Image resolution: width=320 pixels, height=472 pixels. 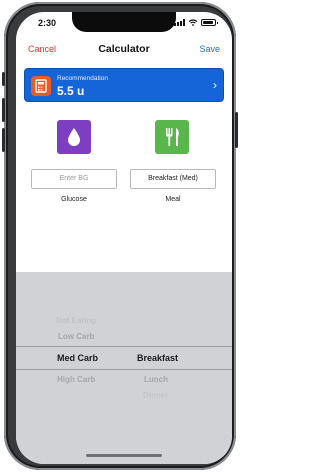 I want to click on picker-carb-option: Not Eating, so click(x=76, y=320).